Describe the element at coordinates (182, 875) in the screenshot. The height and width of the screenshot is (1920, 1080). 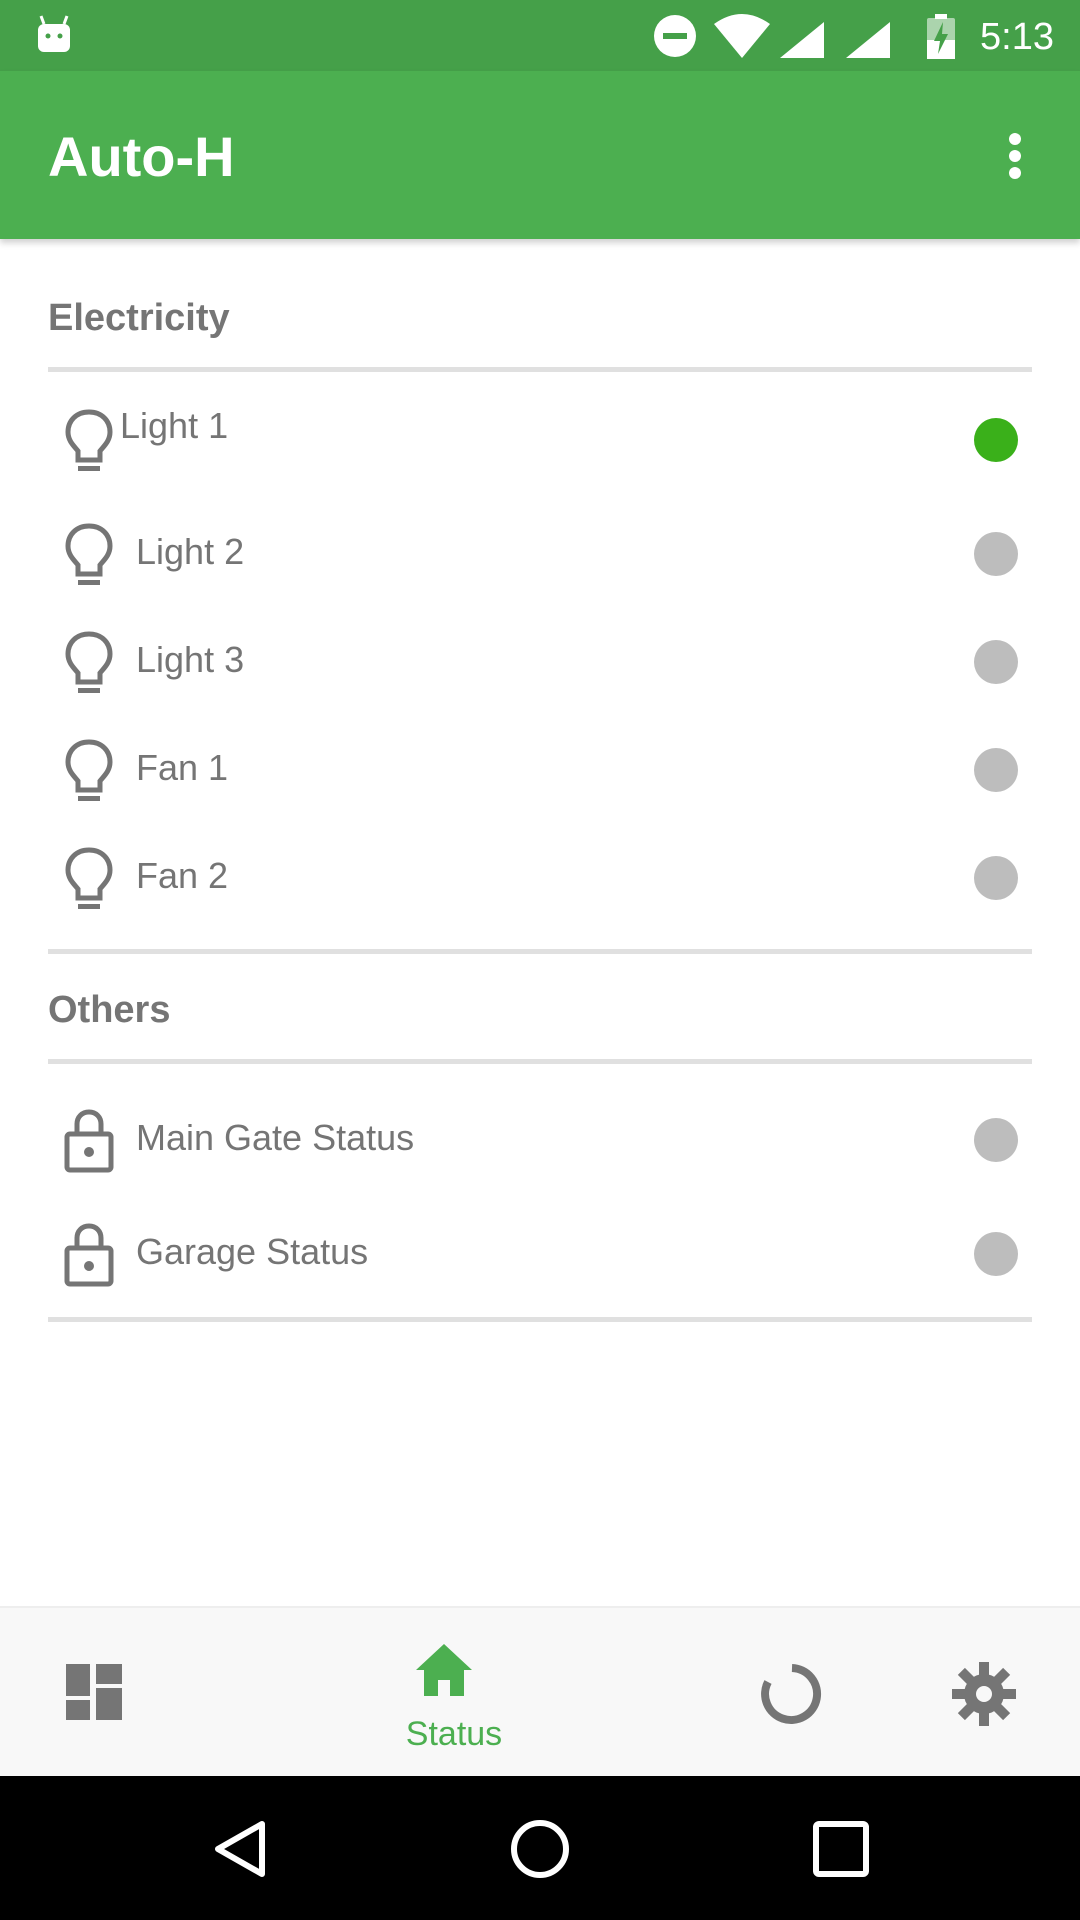
I see `list-item-label: Fan 2` at that location.